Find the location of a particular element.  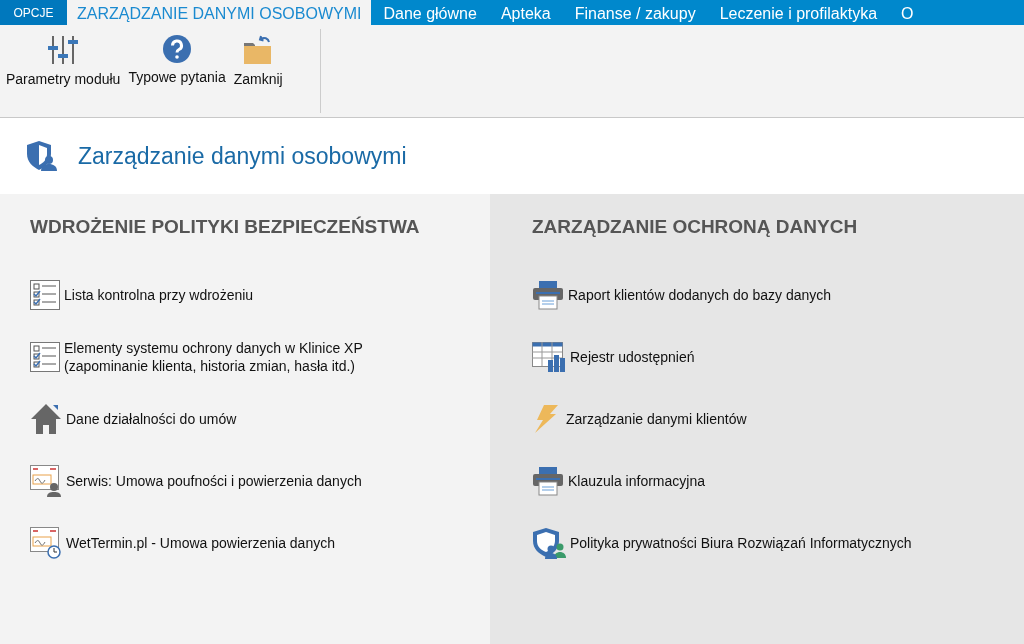

link: Polityka prywatności Biura Rozwiązań Informatycznych is located at coordinates (741, 543).